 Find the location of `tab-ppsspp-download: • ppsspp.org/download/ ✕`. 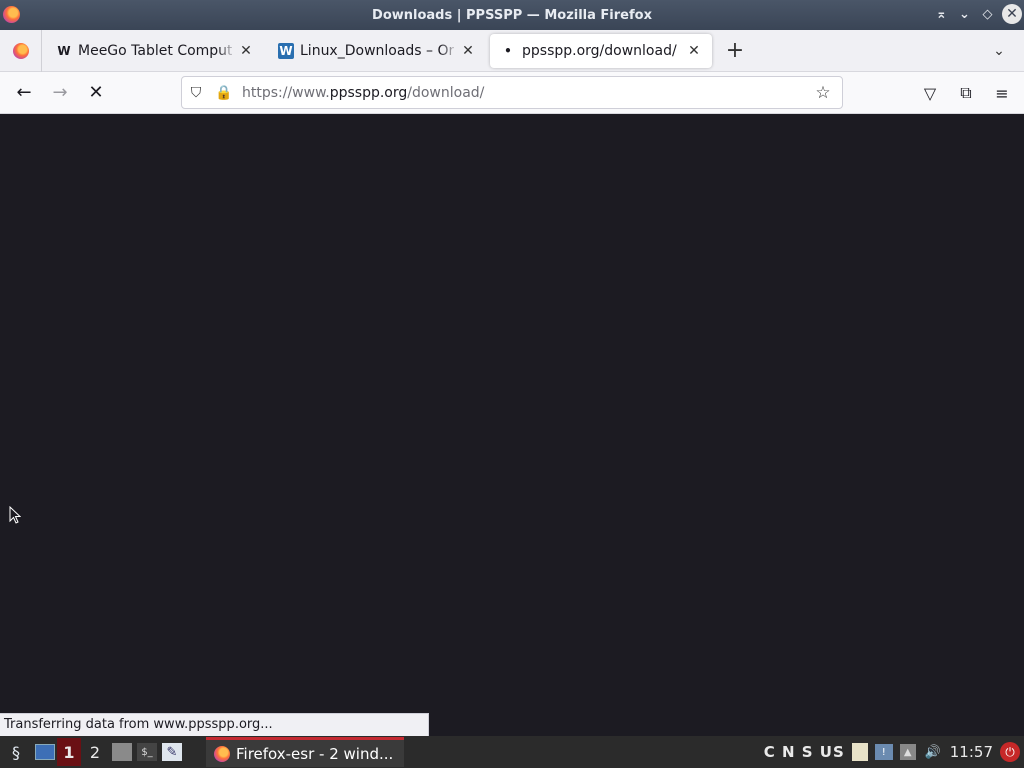

tab-ppsspp-download: • ppsspp.org/download/ ✕ is located at coordinates (601, 50).